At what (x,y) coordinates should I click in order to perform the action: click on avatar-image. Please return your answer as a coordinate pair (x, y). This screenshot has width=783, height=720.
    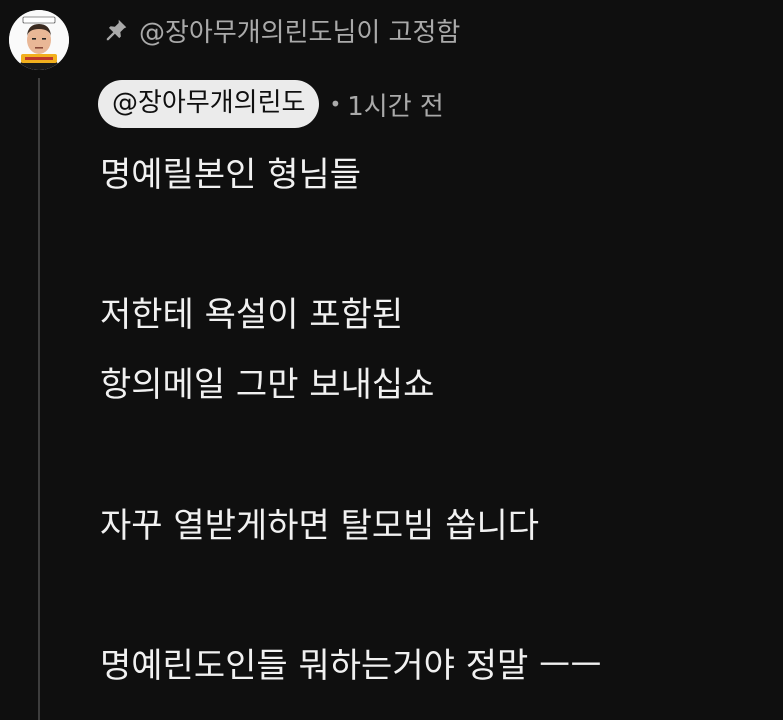
    Looking at the image, I should click on (39, 40).